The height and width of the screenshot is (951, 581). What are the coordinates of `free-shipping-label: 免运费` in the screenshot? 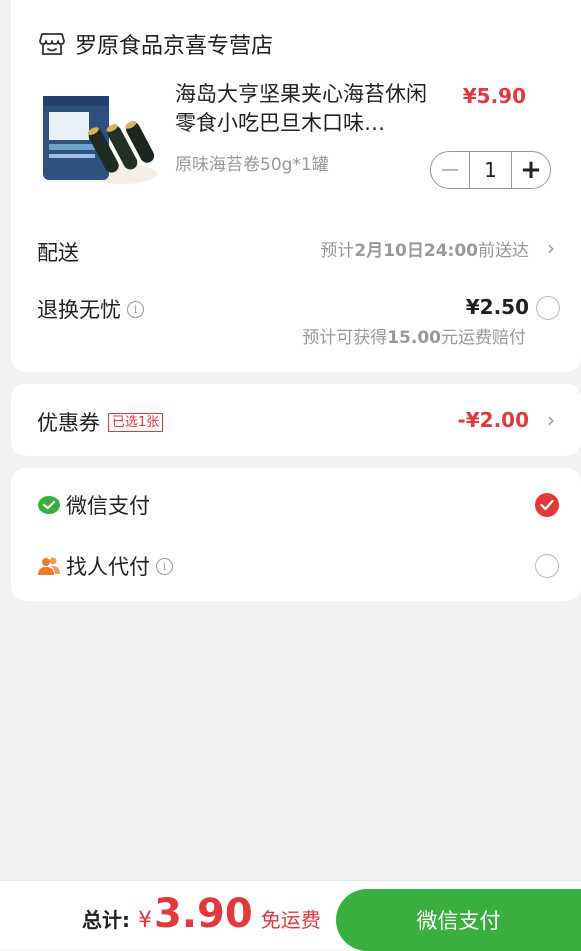 It's located at (291, 918).